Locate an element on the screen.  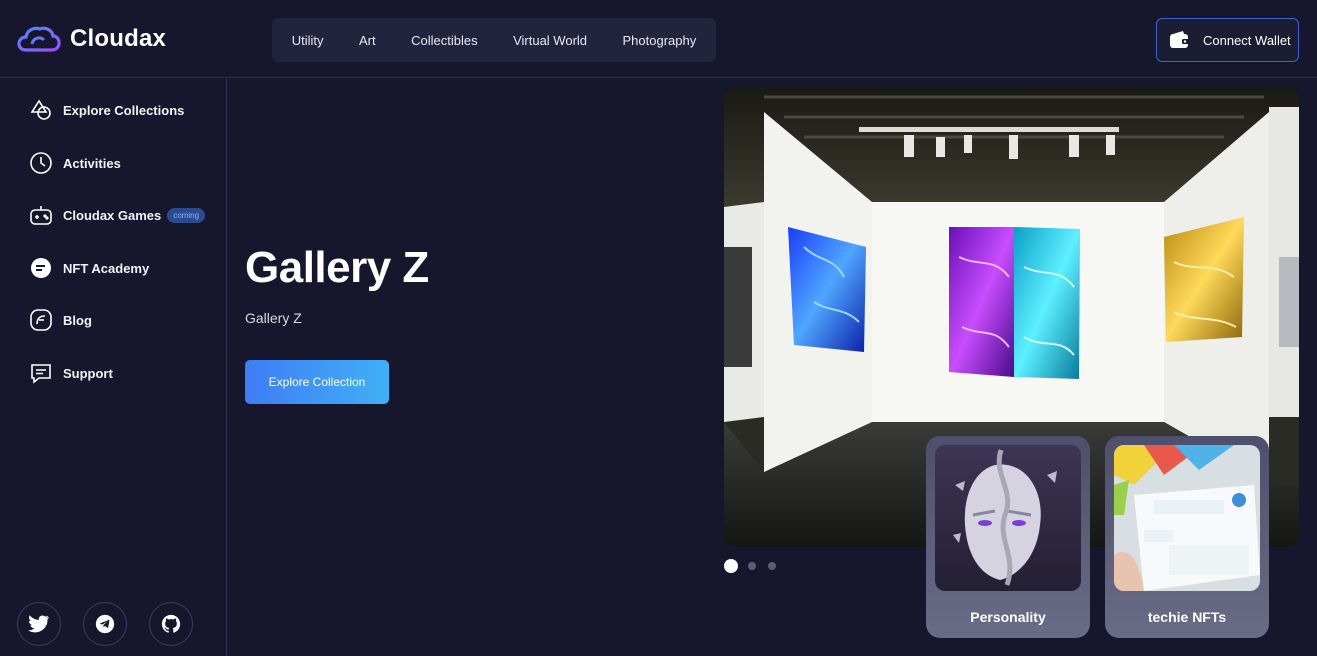
sidebar-item-activities: Activities is located at coordinates (75, 163).